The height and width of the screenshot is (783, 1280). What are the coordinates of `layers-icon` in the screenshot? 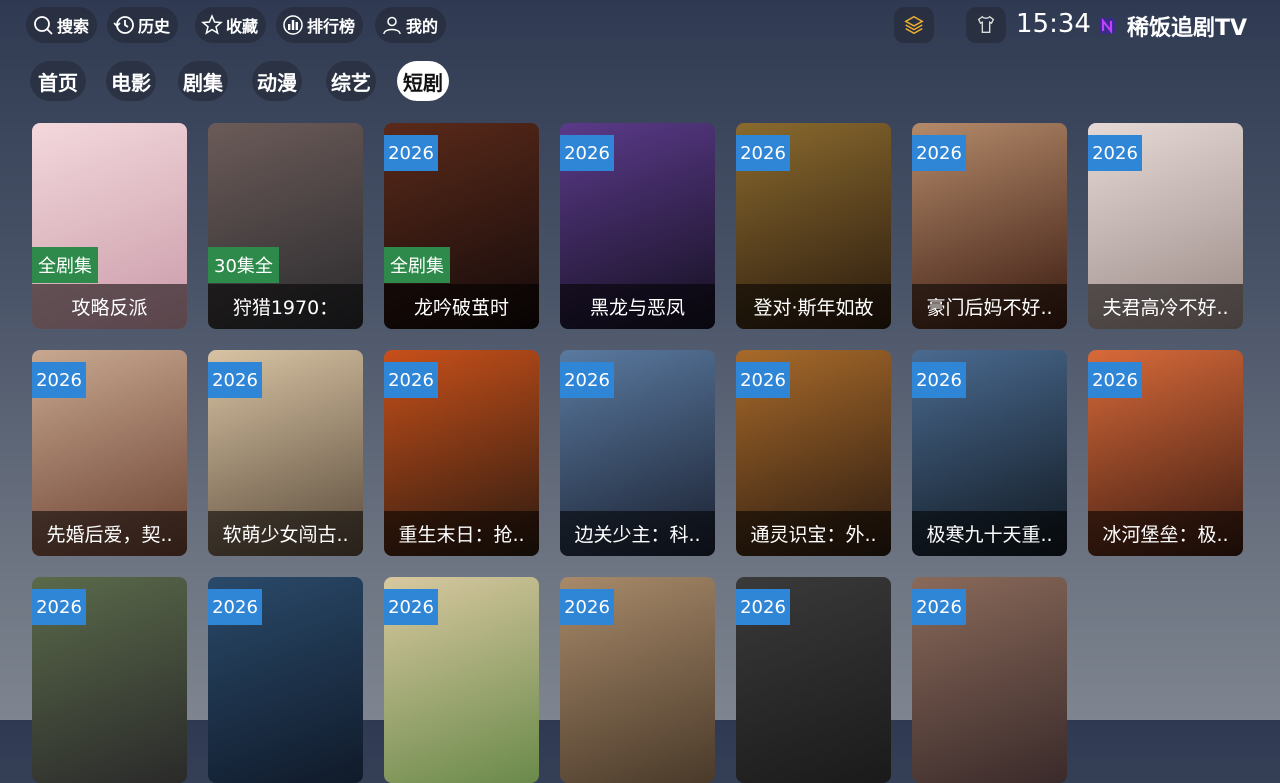 It's located at (914, 25).